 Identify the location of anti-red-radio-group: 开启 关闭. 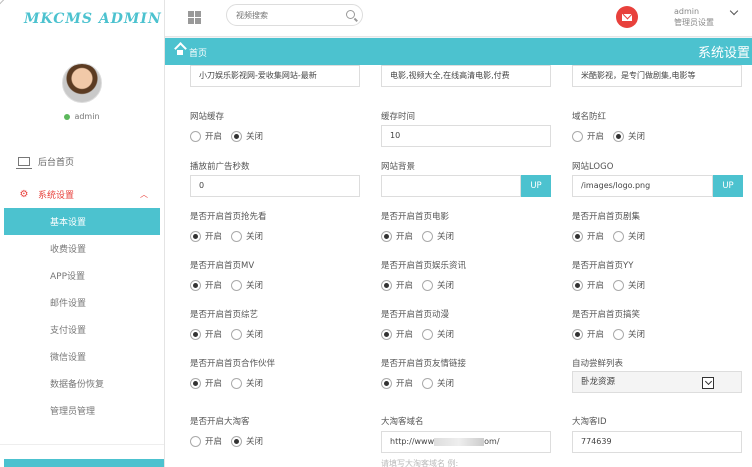
(613, 136).